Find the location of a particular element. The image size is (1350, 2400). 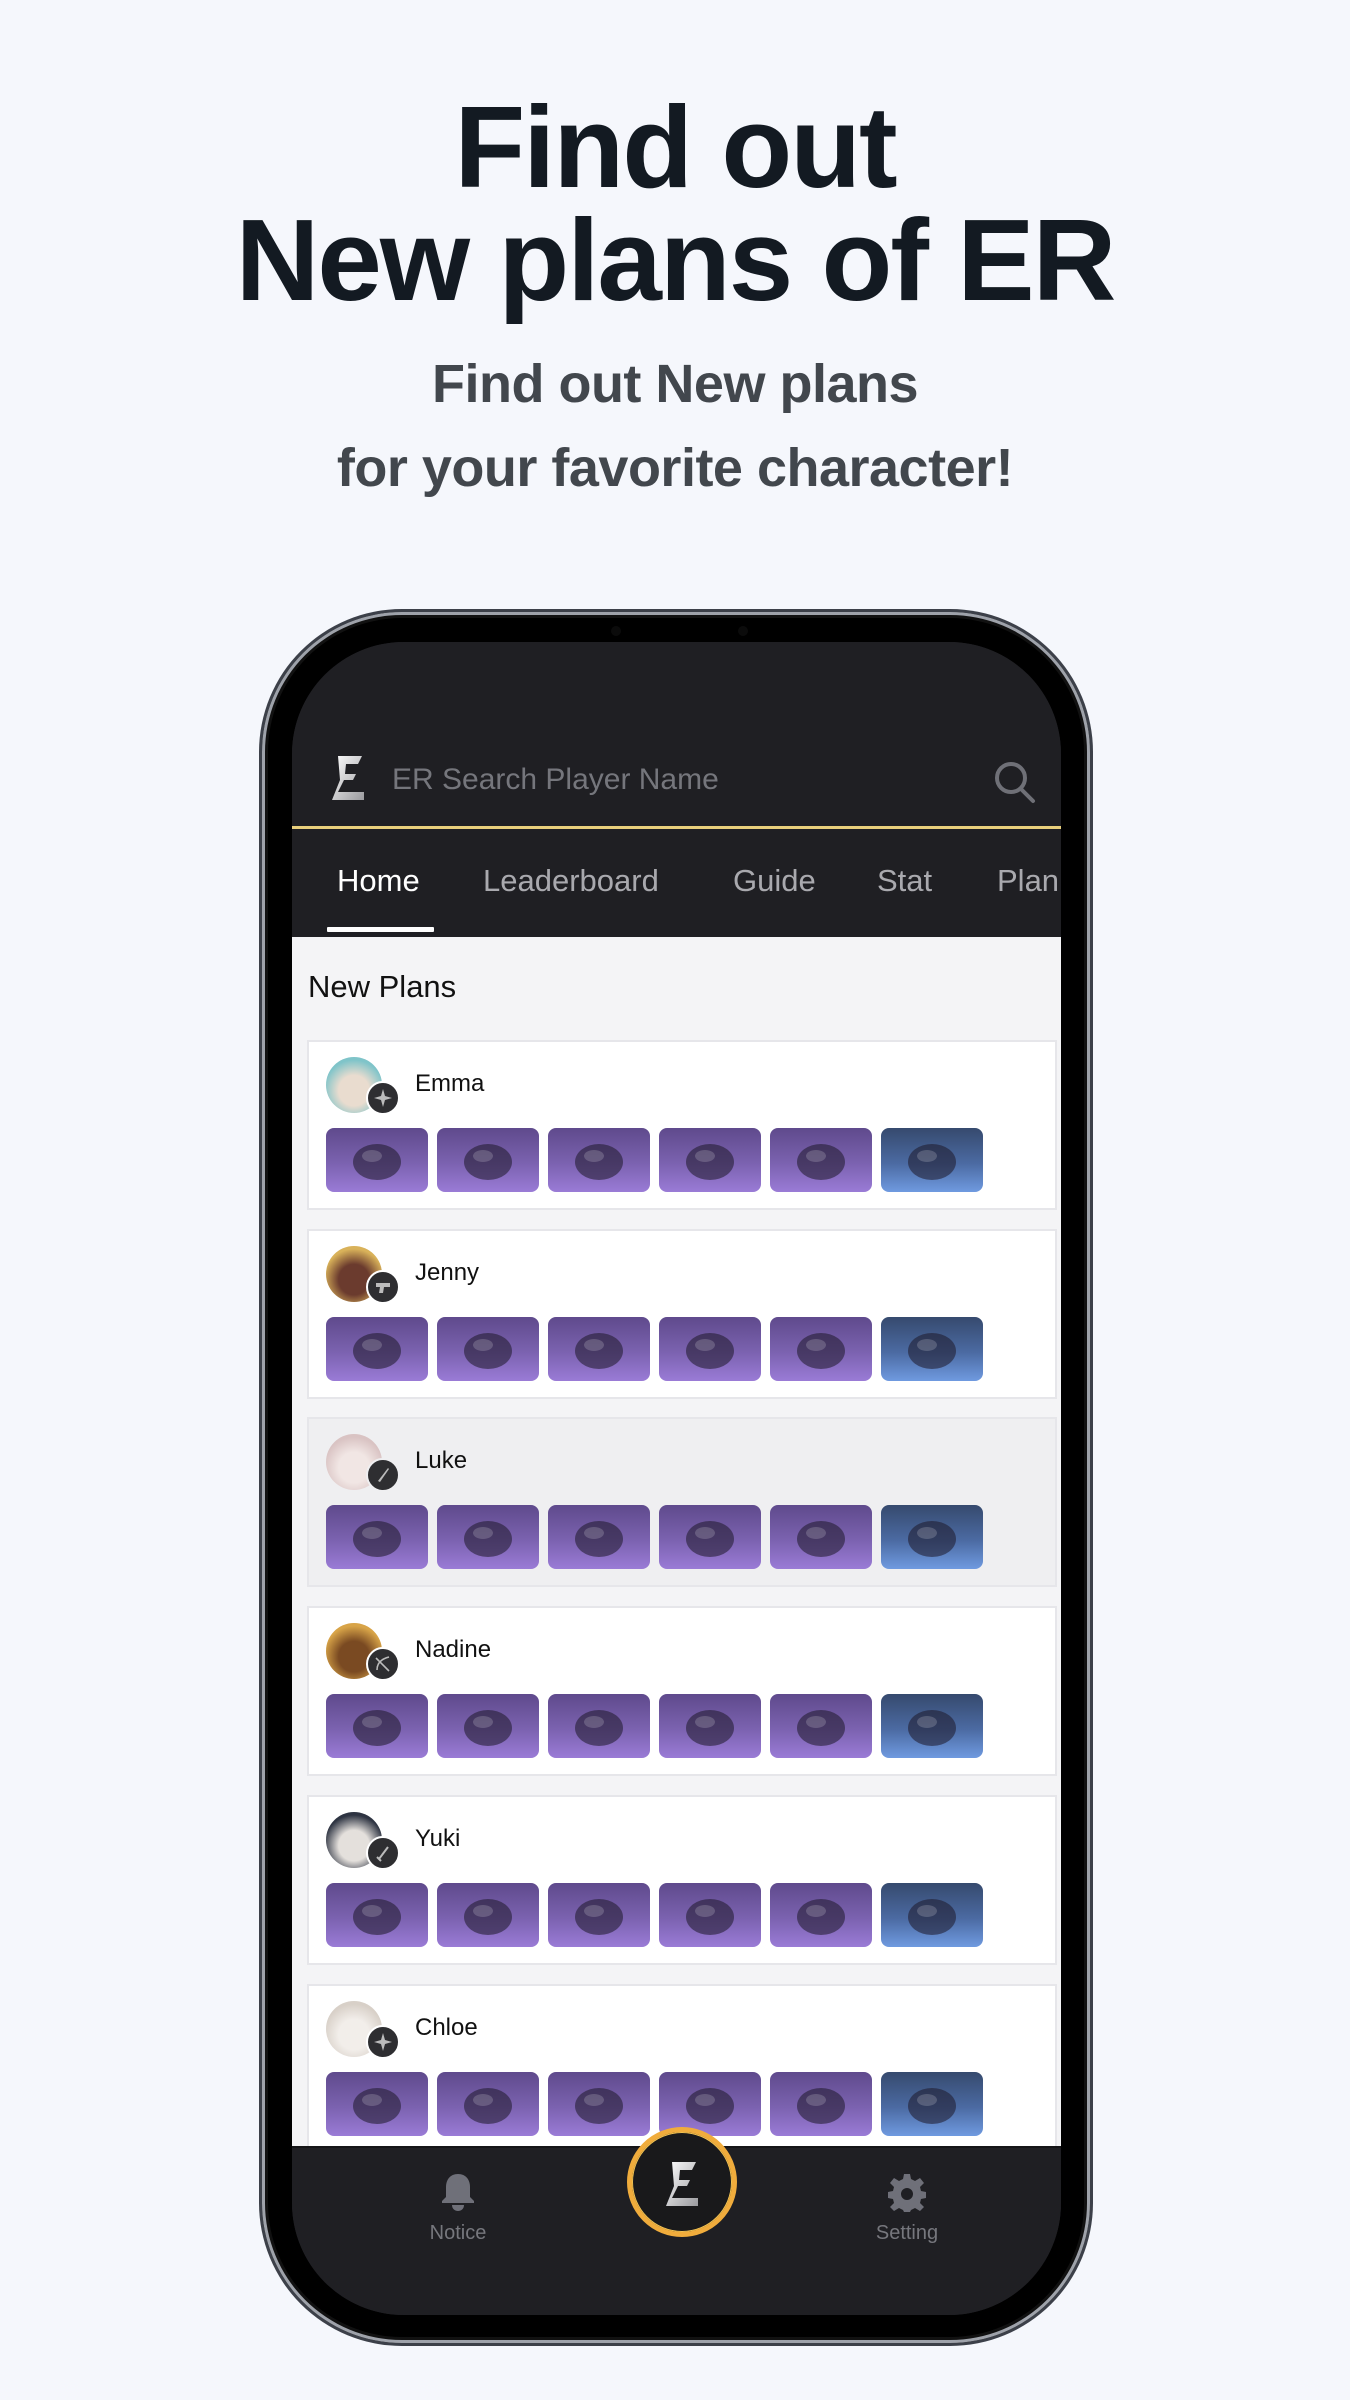

home-center-button is located at coordinates (682, 2182).